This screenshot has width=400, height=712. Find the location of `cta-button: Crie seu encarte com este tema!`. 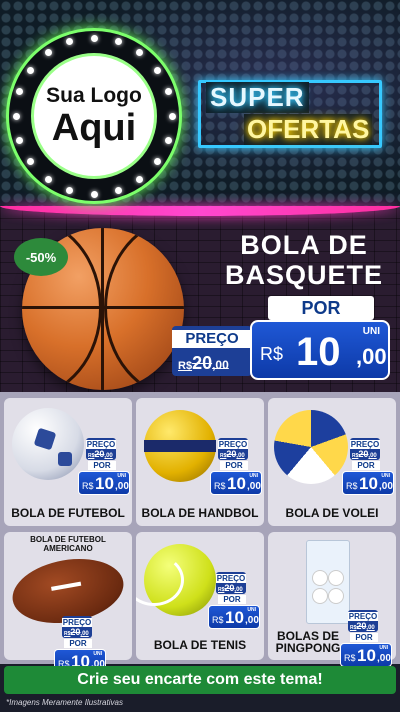

cta-button: Crie seu encarte com este tema! is located at coordinates (200, 680).